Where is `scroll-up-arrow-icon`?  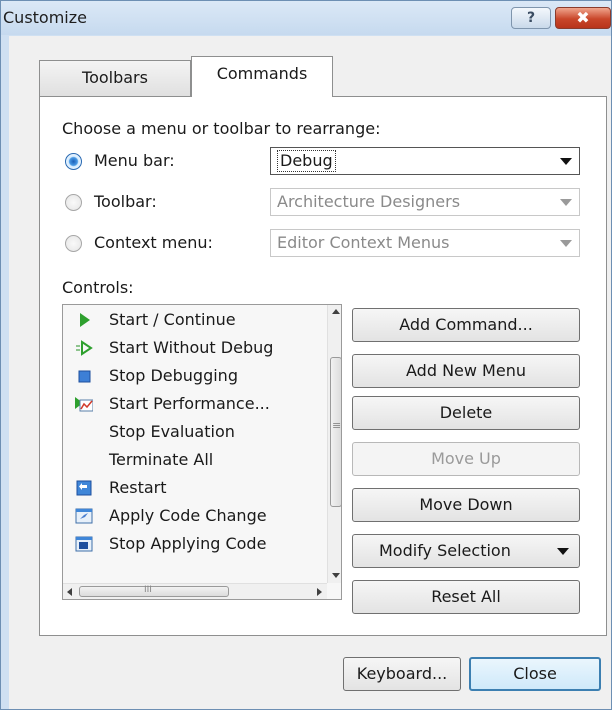
scroll-up-arrow-icon is located at coordinates (336, 311).